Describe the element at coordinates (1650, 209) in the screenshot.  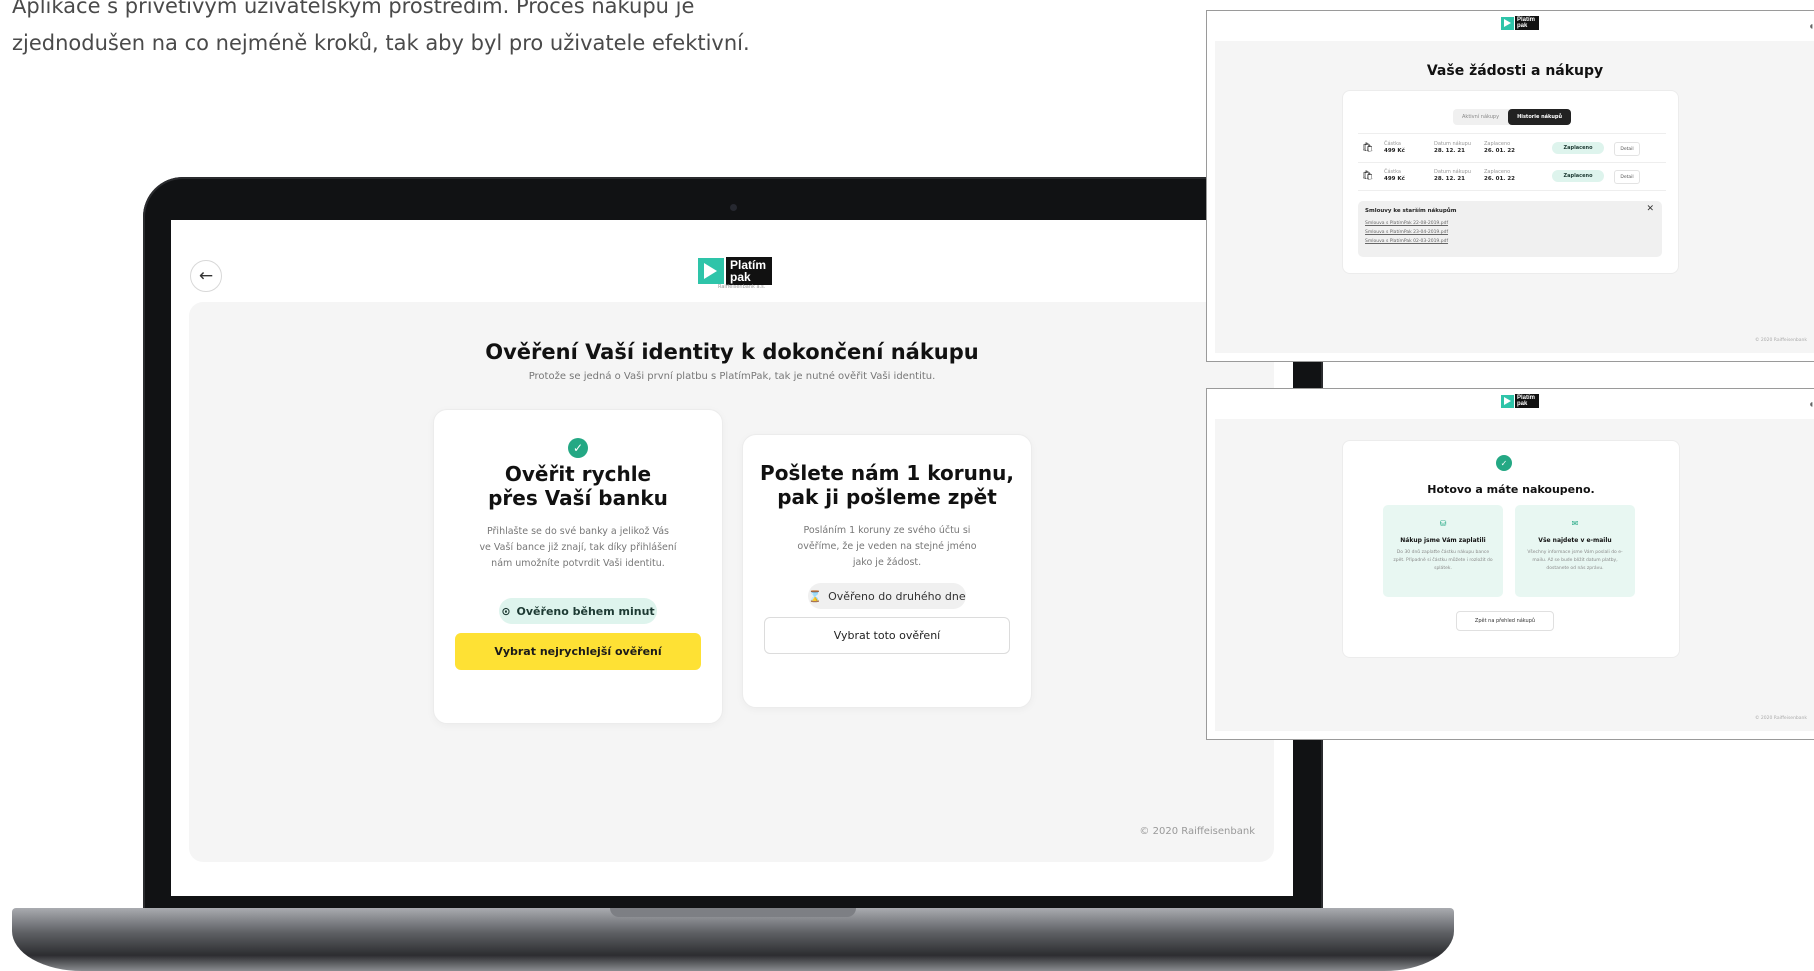
I see `close-icon: ✕` at that location.